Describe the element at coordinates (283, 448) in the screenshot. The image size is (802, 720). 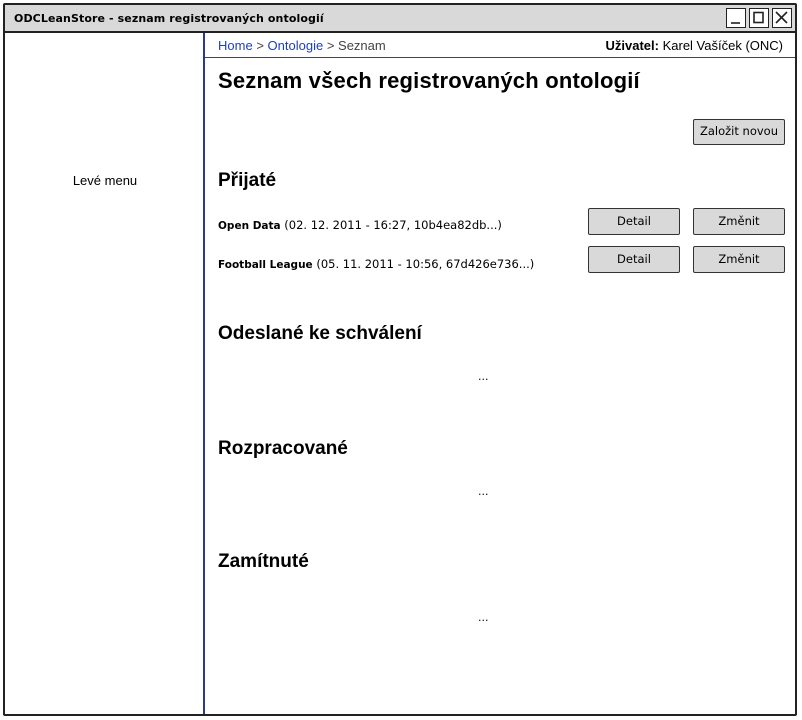
I see `section-heading-in-progress: Rozpracované` at that location.